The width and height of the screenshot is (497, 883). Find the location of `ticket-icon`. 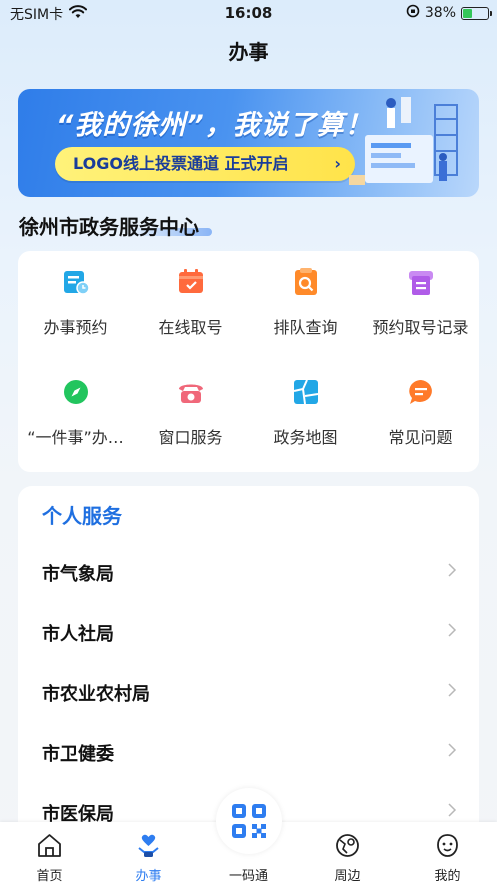

ticket-icon is located at coordinates (191, 282).